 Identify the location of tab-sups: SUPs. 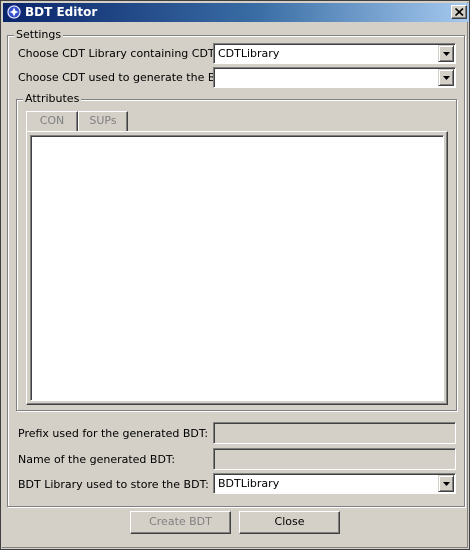
(103, 121).